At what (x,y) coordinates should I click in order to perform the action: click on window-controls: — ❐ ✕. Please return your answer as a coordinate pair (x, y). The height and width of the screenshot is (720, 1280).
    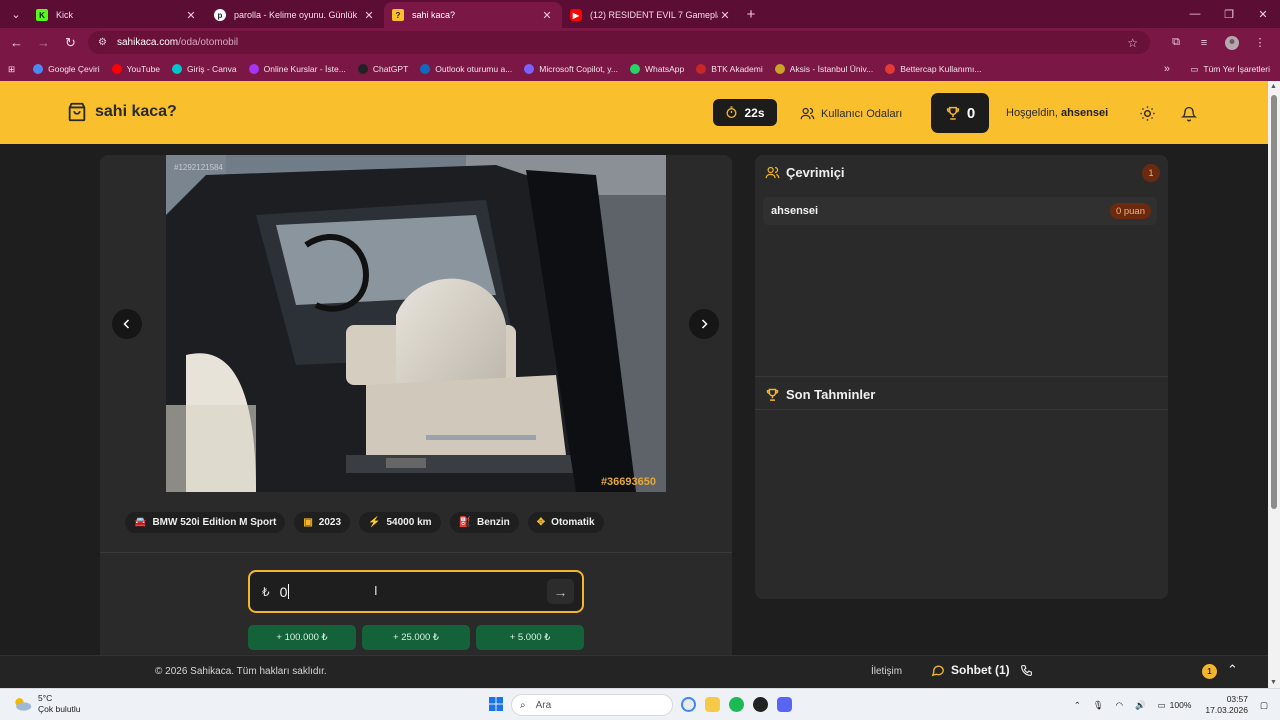
    Looking at the image, I should click on (1229, 14).